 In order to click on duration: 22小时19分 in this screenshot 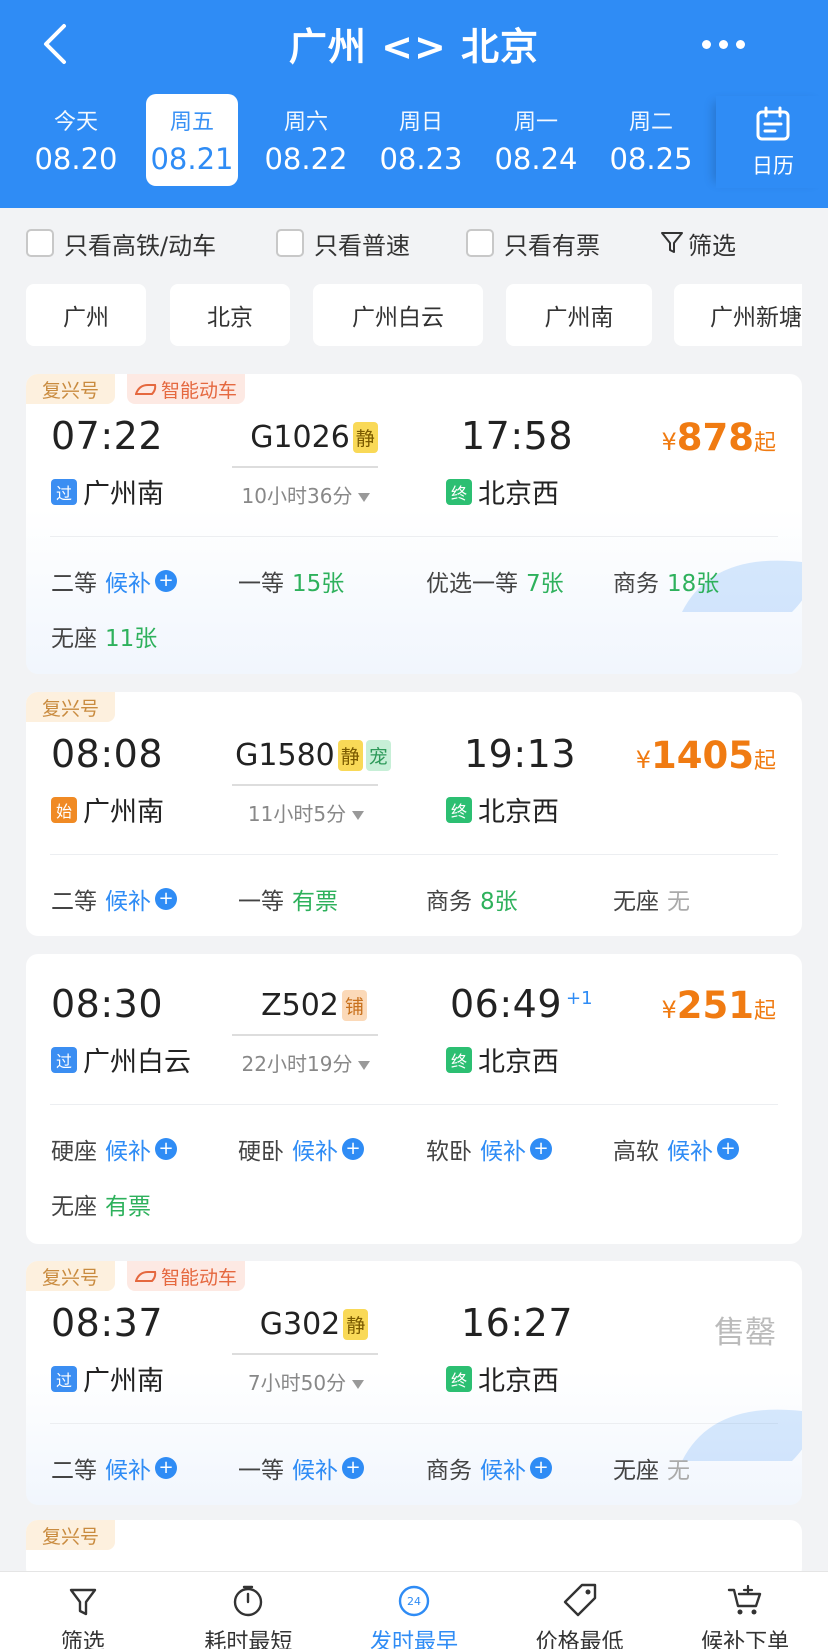, I will do `click(306, 1062)`.